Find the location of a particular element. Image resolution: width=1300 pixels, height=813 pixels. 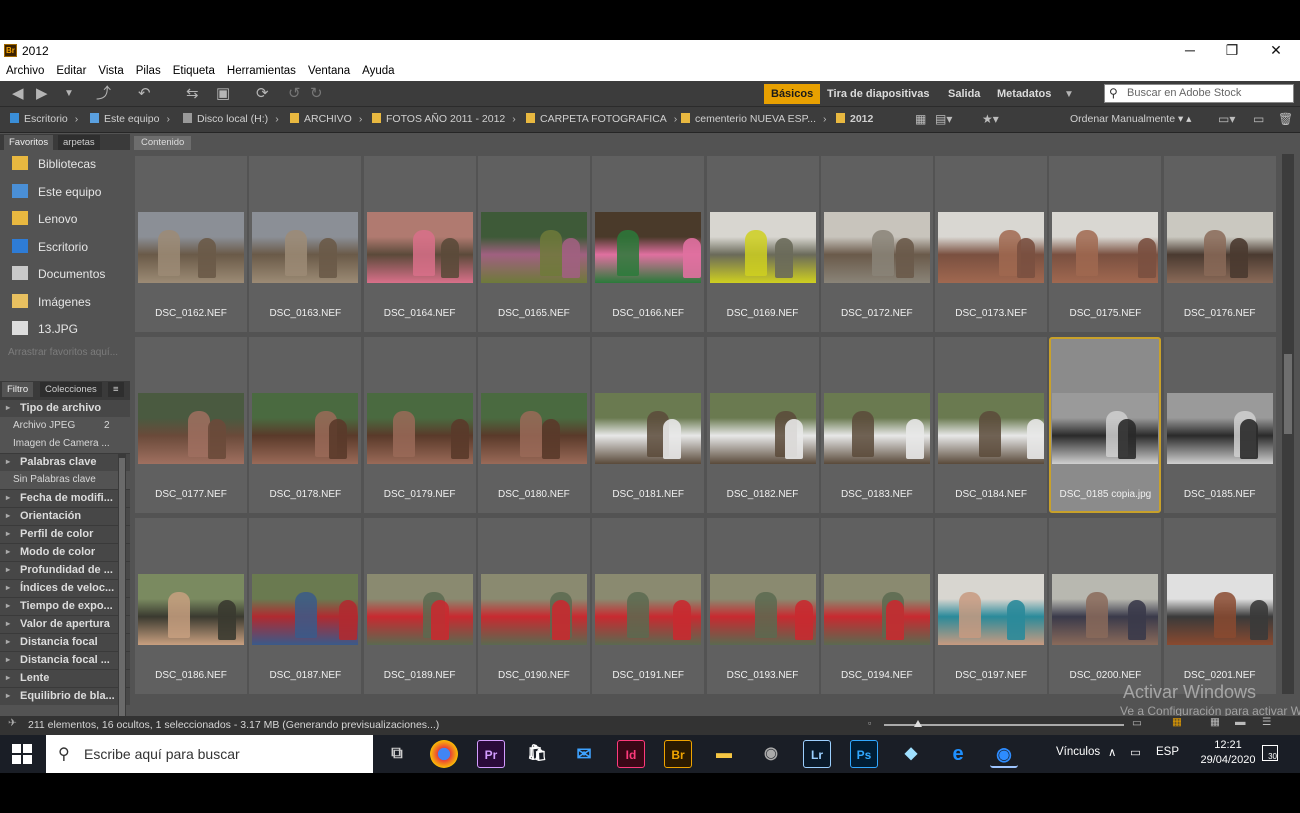

premiere-icon: Pr is located at coordinates (491, 754).